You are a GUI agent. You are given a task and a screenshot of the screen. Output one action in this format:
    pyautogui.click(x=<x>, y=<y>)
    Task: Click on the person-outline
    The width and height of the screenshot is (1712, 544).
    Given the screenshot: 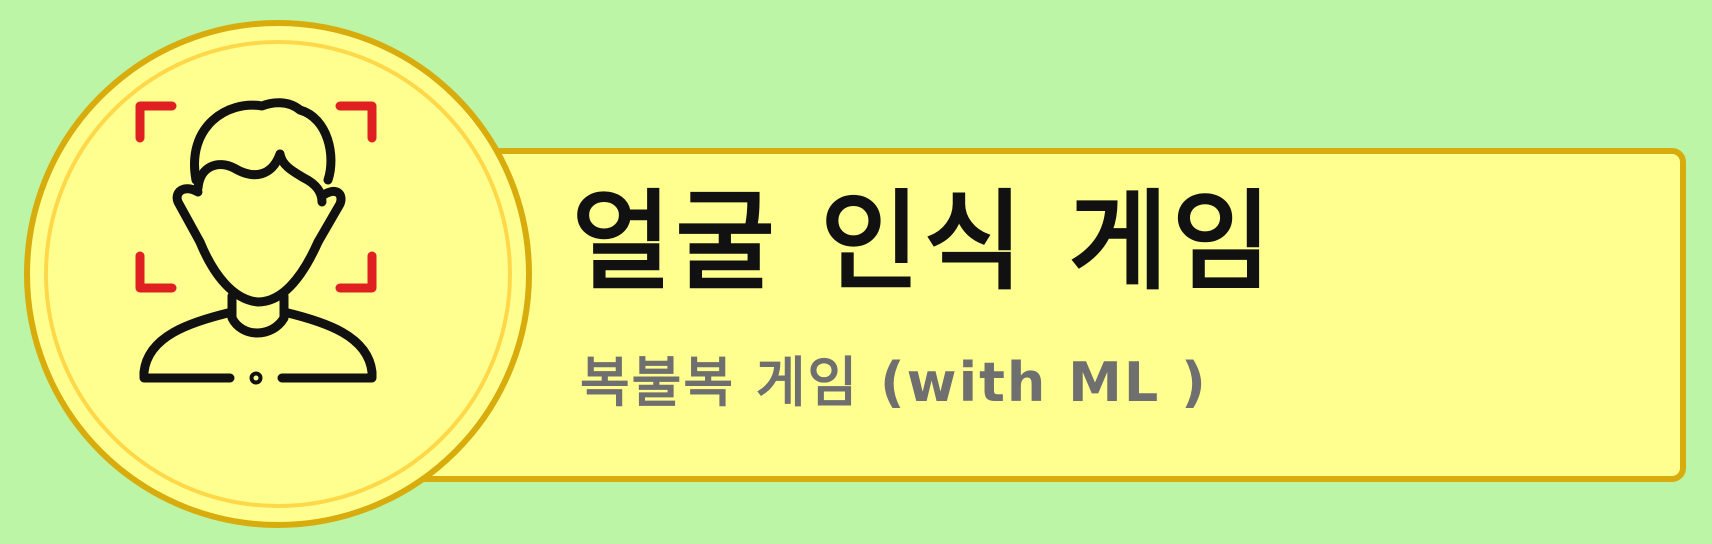 What is the action you would take?
    pyautogui.click(x=258, y=241)
    